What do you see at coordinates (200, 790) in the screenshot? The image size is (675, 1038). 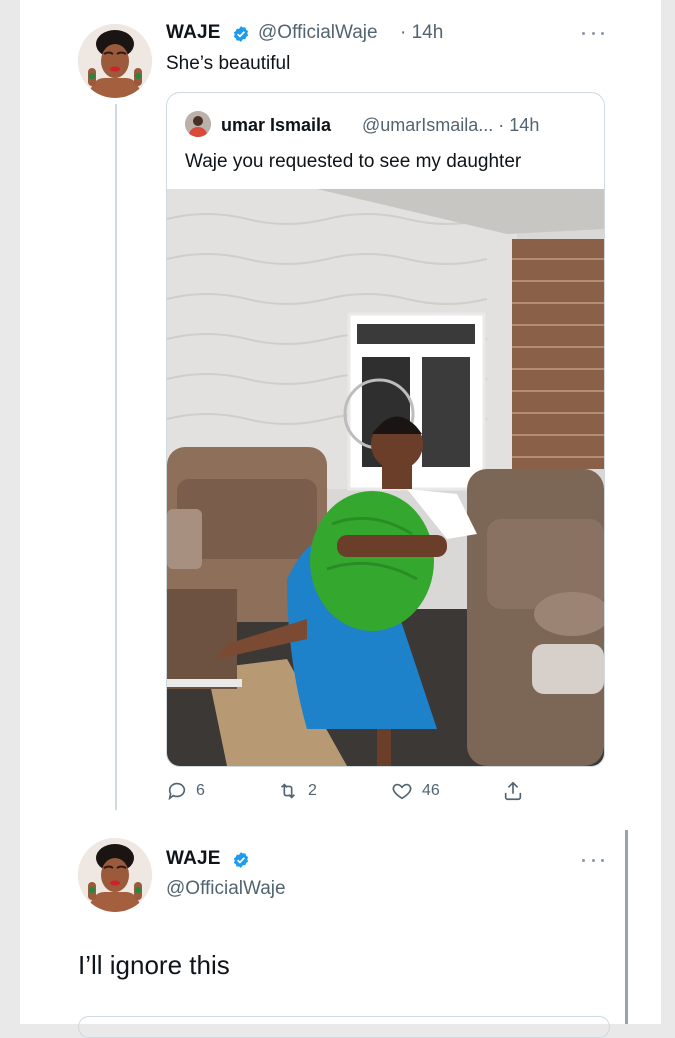 I see `reply-count: 6` at bounding box center [200, 790].